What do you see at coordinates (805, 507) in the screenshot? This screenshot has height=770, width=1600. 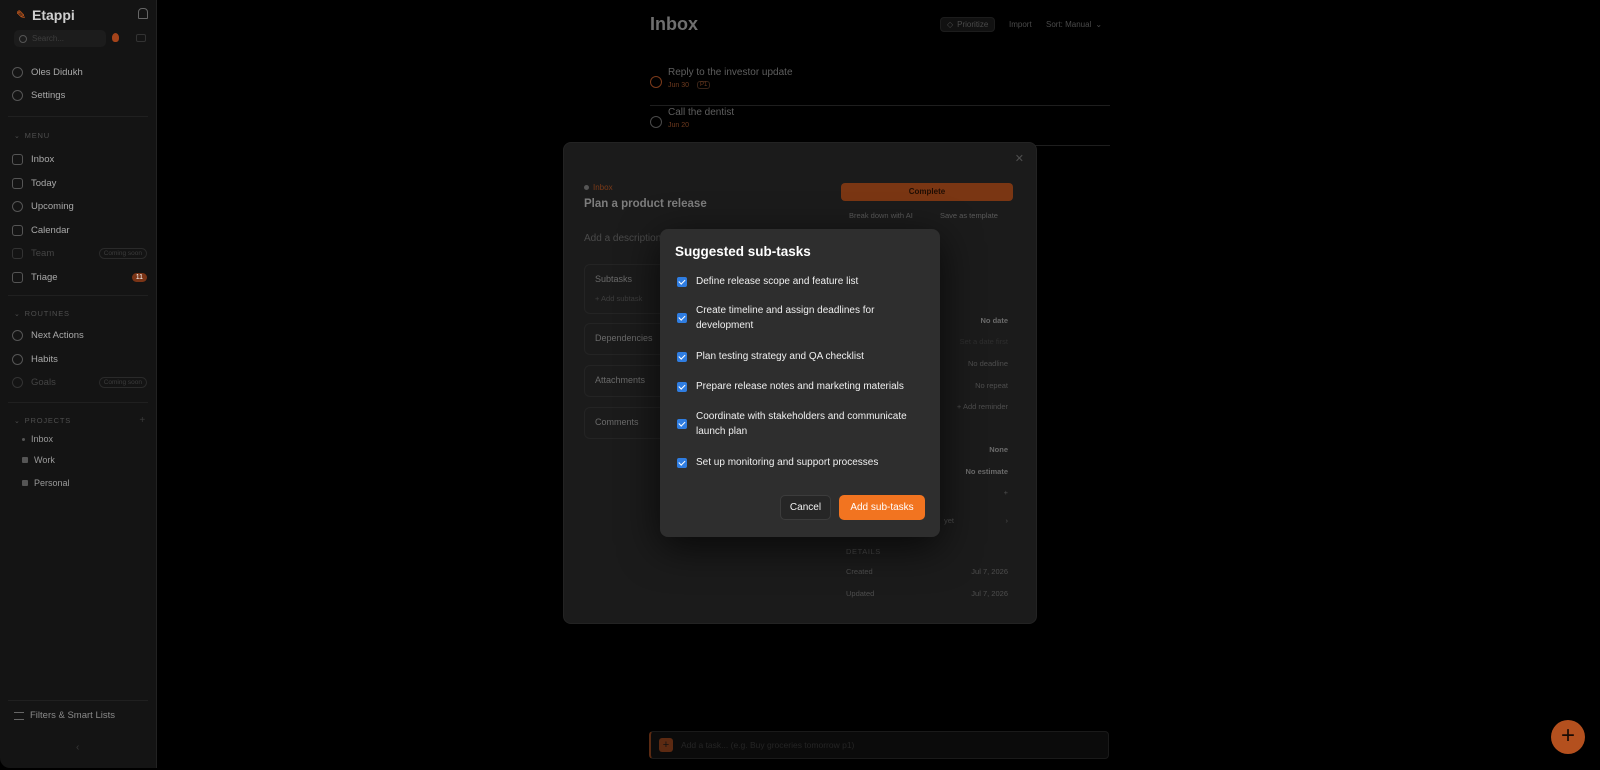 I see `cancel-button: Cancel` at bounding box center [805, 507].